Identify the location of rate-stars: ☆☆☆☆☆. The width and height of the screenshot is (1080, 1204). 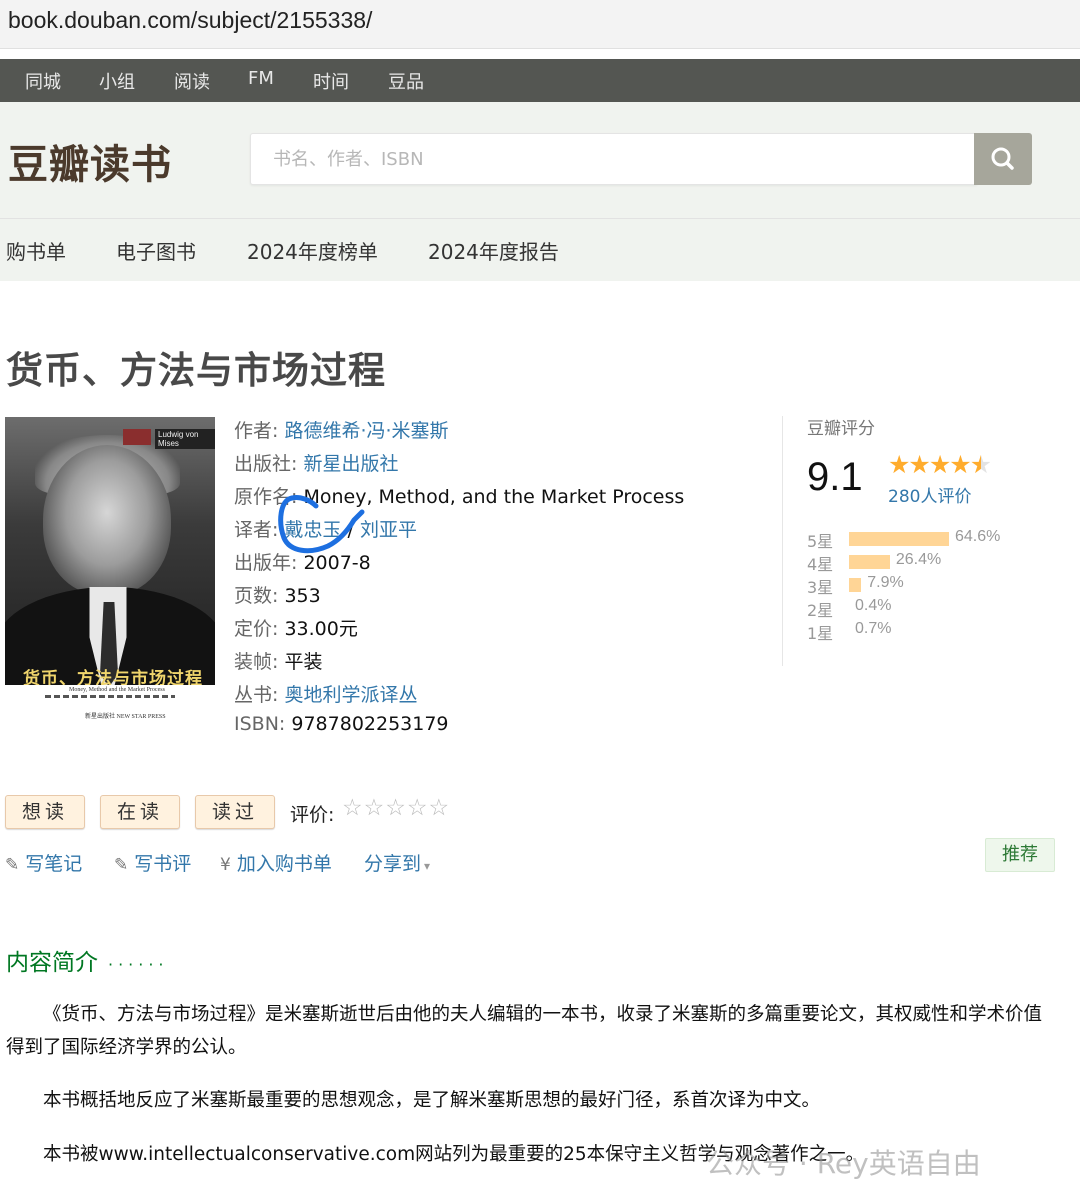
(396, 808).